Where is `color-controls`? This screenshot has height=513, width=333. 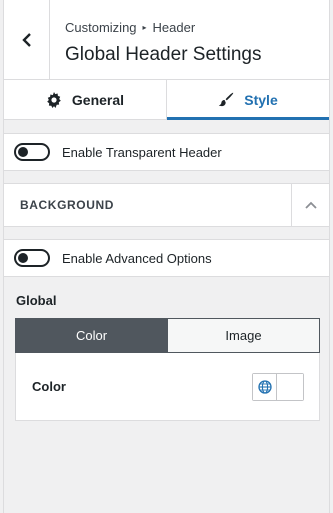 color-controls is located at coordinates (278, 386).